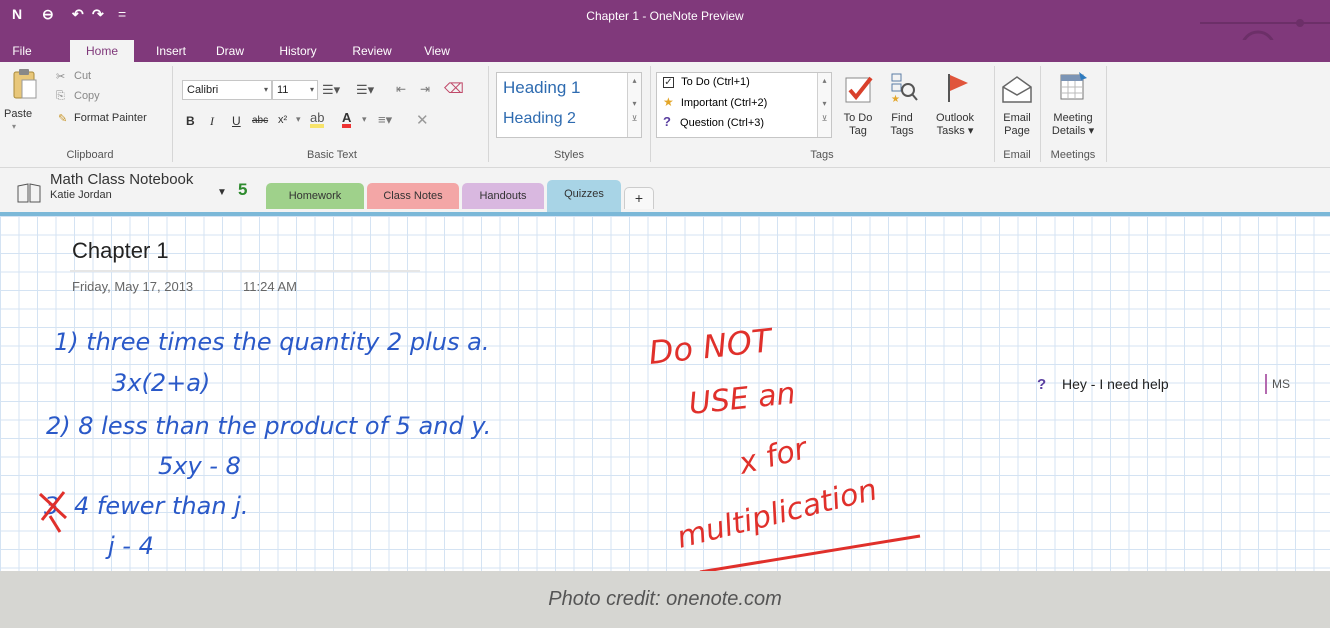  What do you see at coordinates (425, 89) in the screenshot?
I see `increase-indent-icon: ⇥` at bounding box center [425, 89].